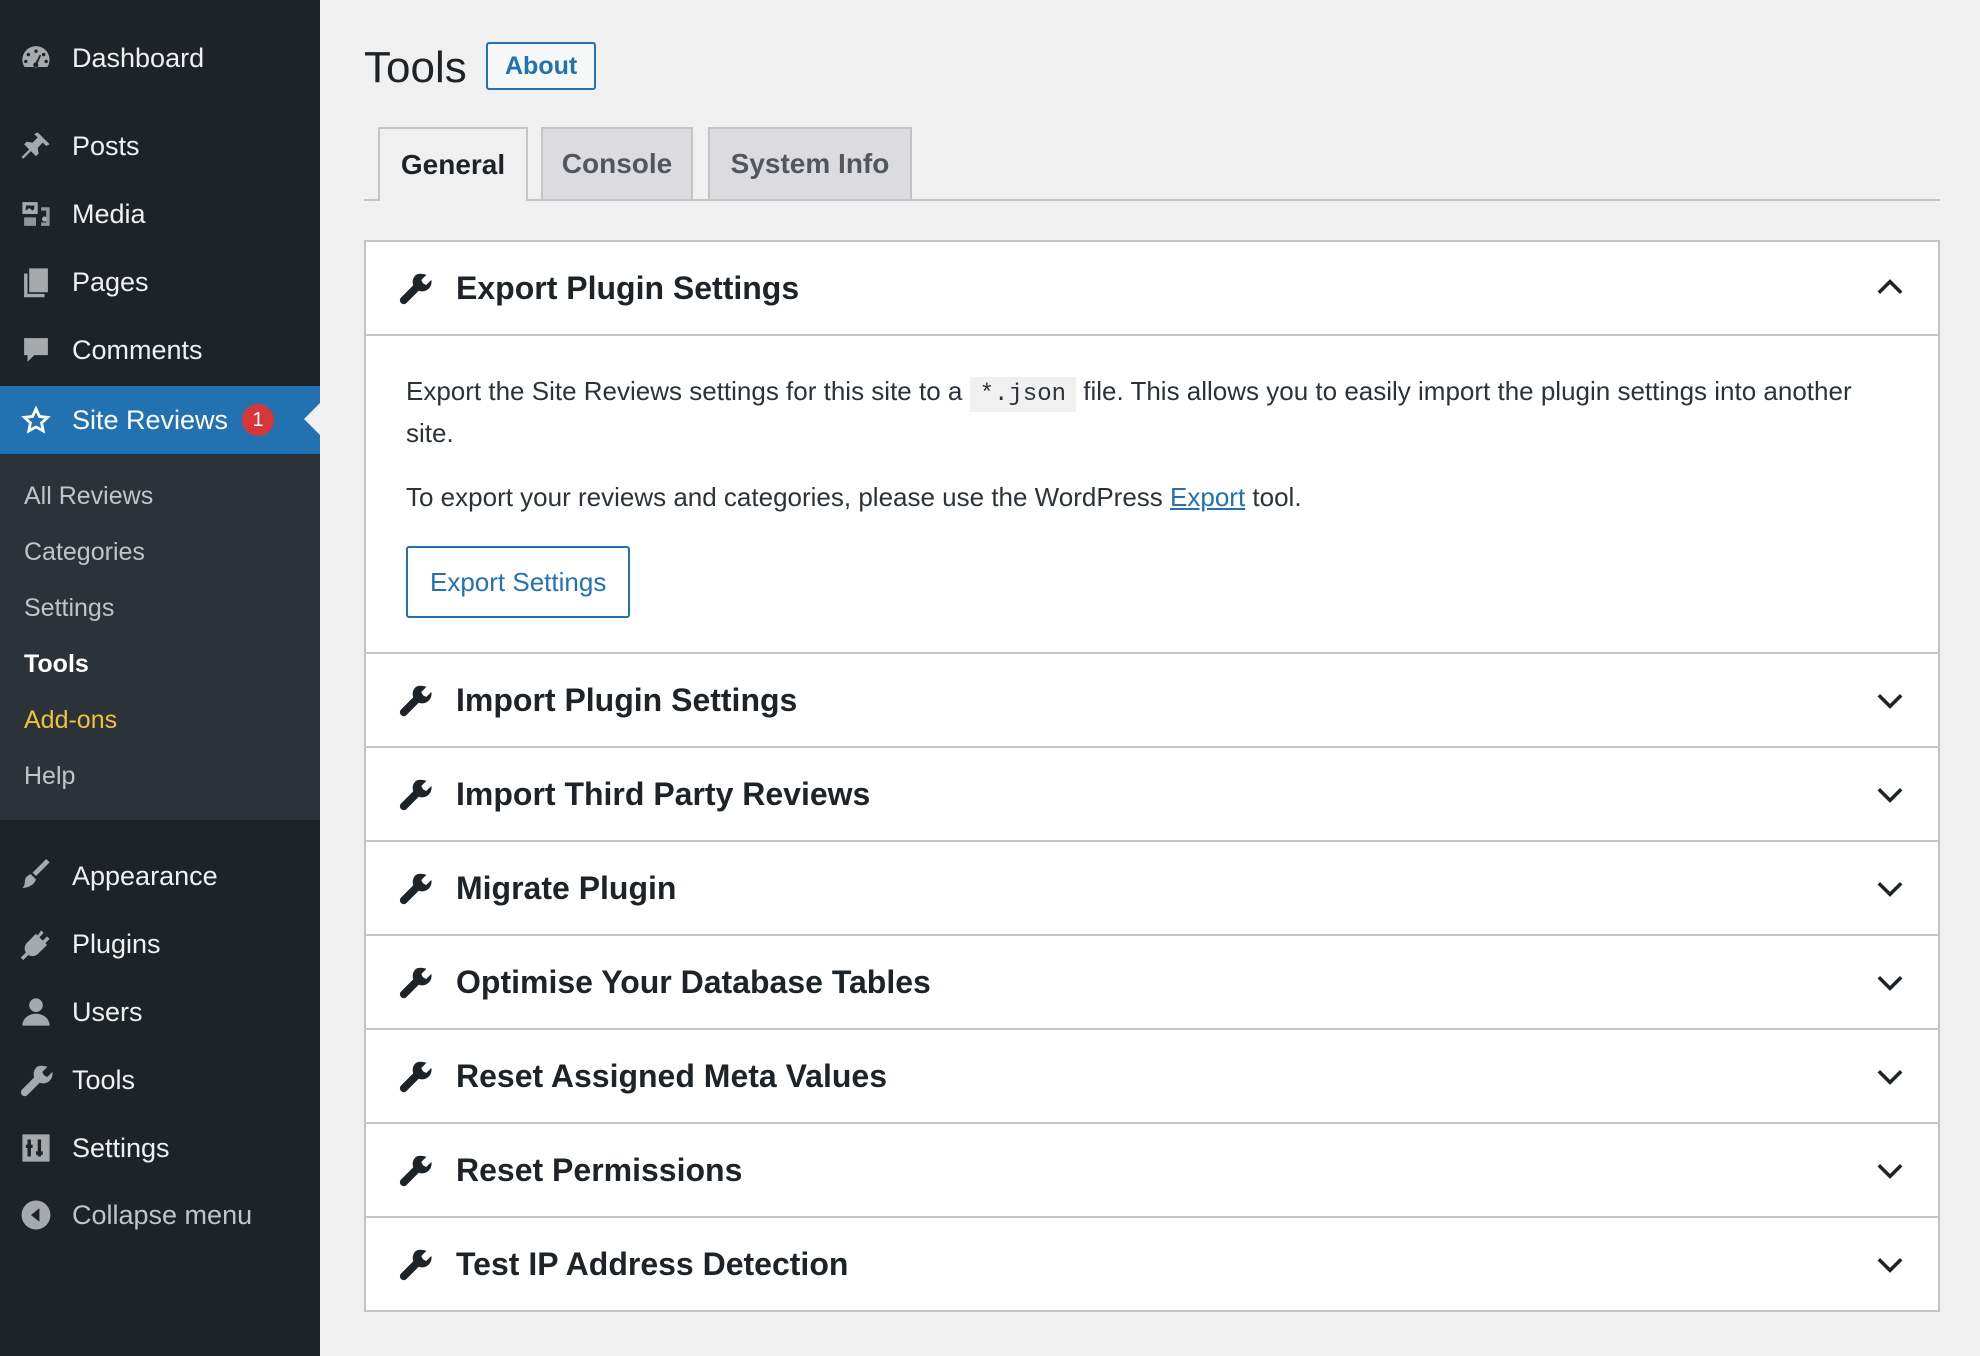  What do you see at coordinates (1152, 1263) in the screenshot?
I see `accordion-header-test-ip-address-detection: Test IP Address Detection` at bounding box center [1152, 1263].